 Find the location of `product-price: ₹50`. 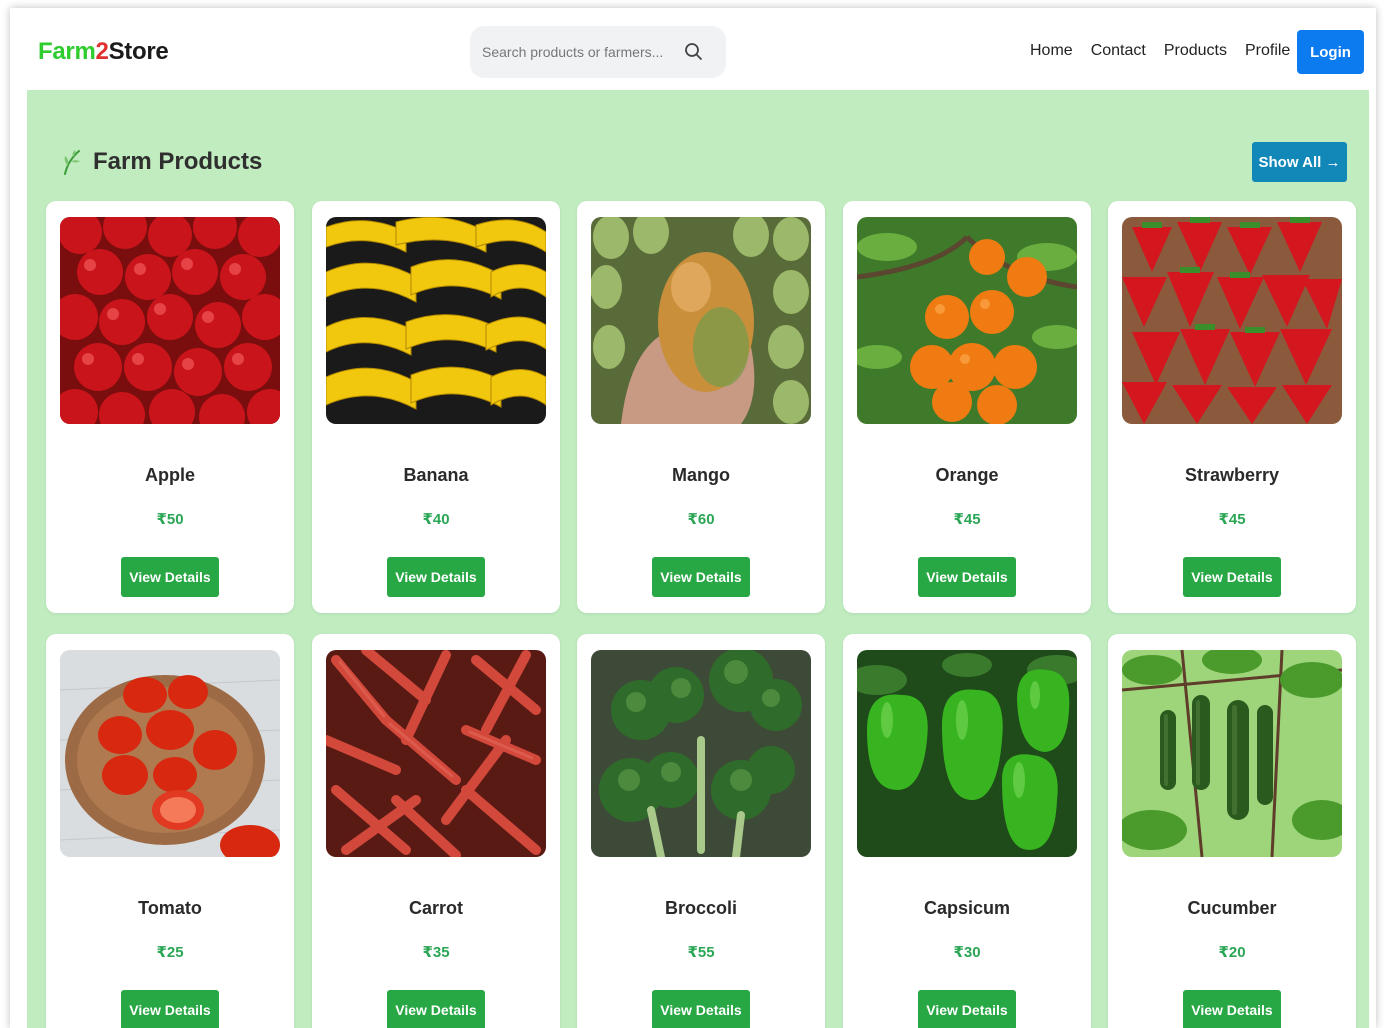

product-price: ₹50 is located at coordinates (170, 519).